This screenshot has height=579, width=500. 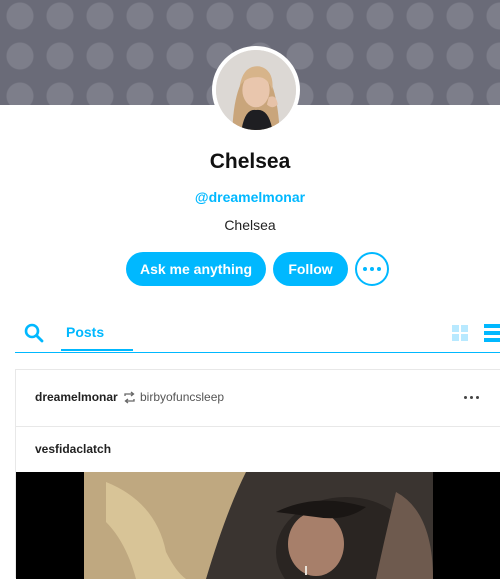 What do you see at coordinates (492, 333) in the screenshot?
I see `list-icon` at bounding box center [492, 333].